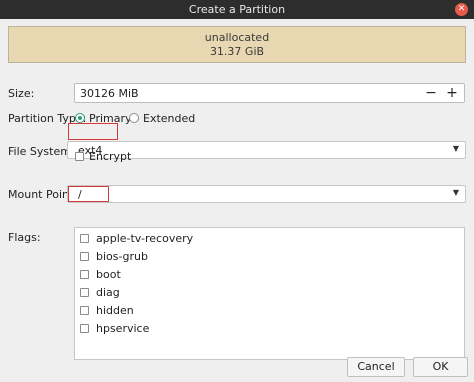 The height and width of the screenshot is (382, 474). I want to click on partition-name: unallocated, so click(237, 37).